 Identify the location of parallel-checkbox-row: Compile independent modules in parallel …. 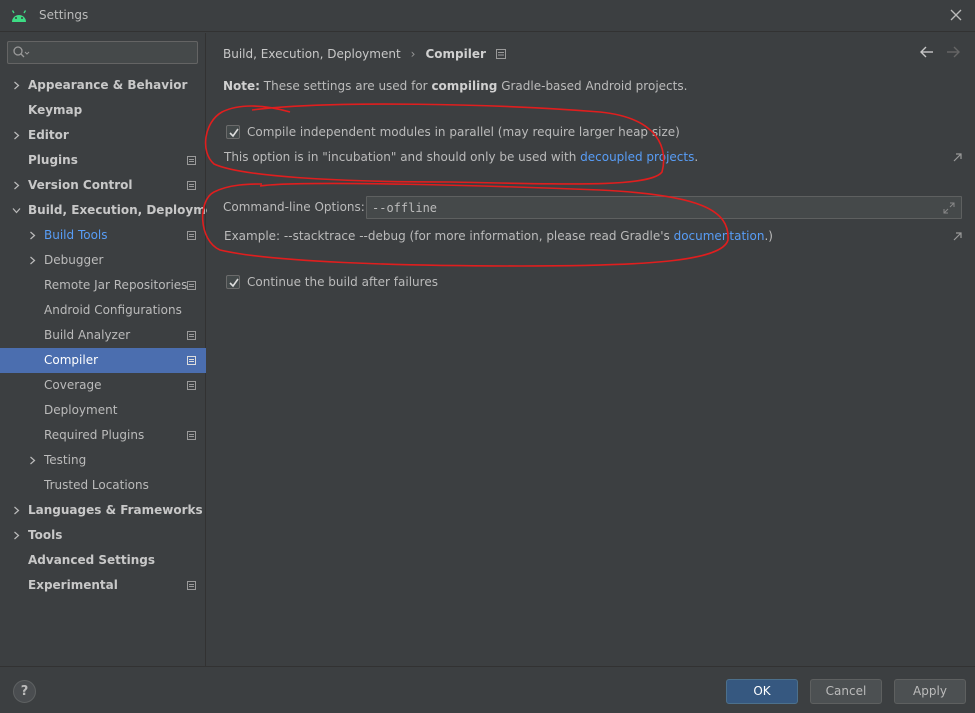
(453, 132).